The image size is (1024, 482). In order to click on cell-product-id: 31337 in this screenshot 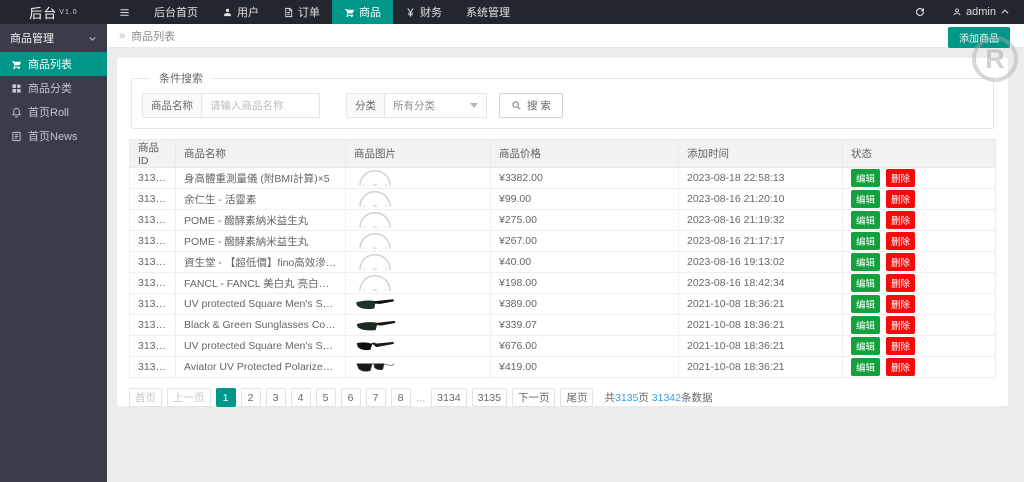, I will do `click(152, 304)`.